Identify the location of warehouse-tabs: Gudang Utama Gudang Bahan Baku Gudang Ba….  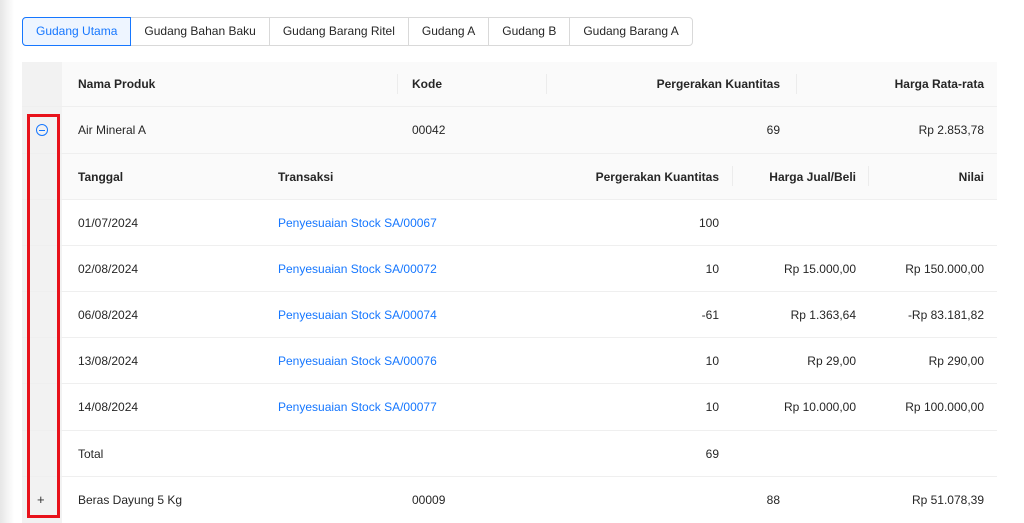
(357, 31).